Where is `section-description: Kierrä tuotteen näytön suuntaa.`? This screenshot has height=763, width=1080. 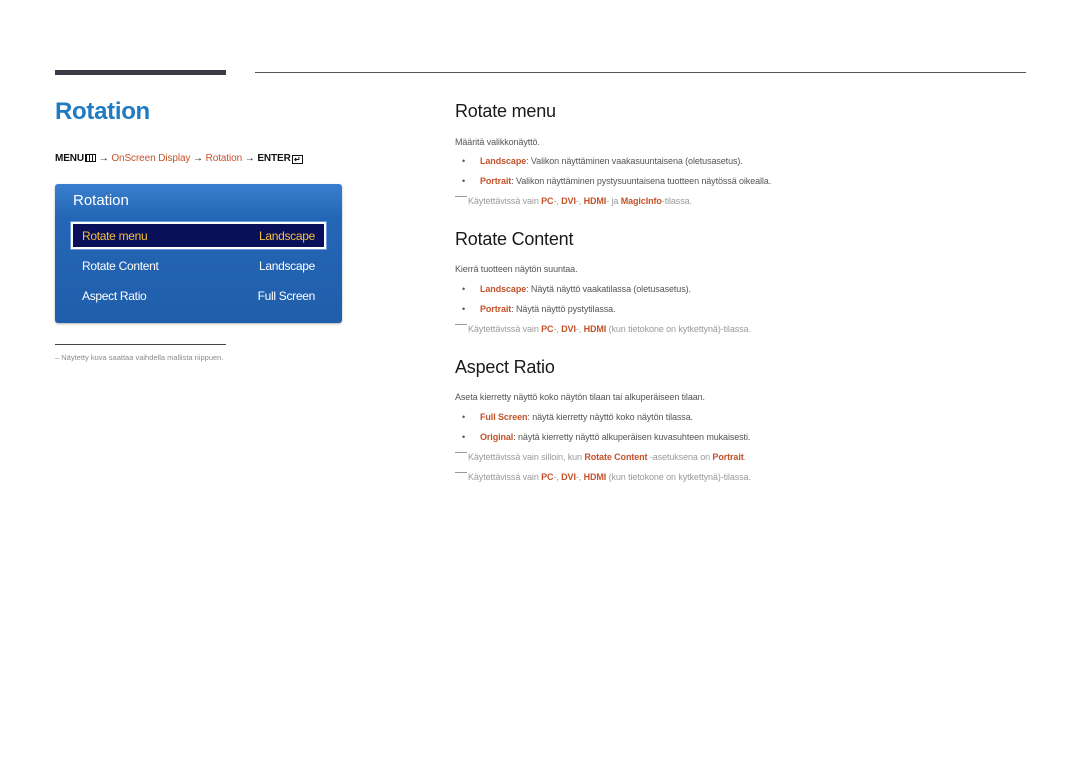 section-description: Kierrä tuotteen näytön suuntaa. is located at coordinates (516, 269).